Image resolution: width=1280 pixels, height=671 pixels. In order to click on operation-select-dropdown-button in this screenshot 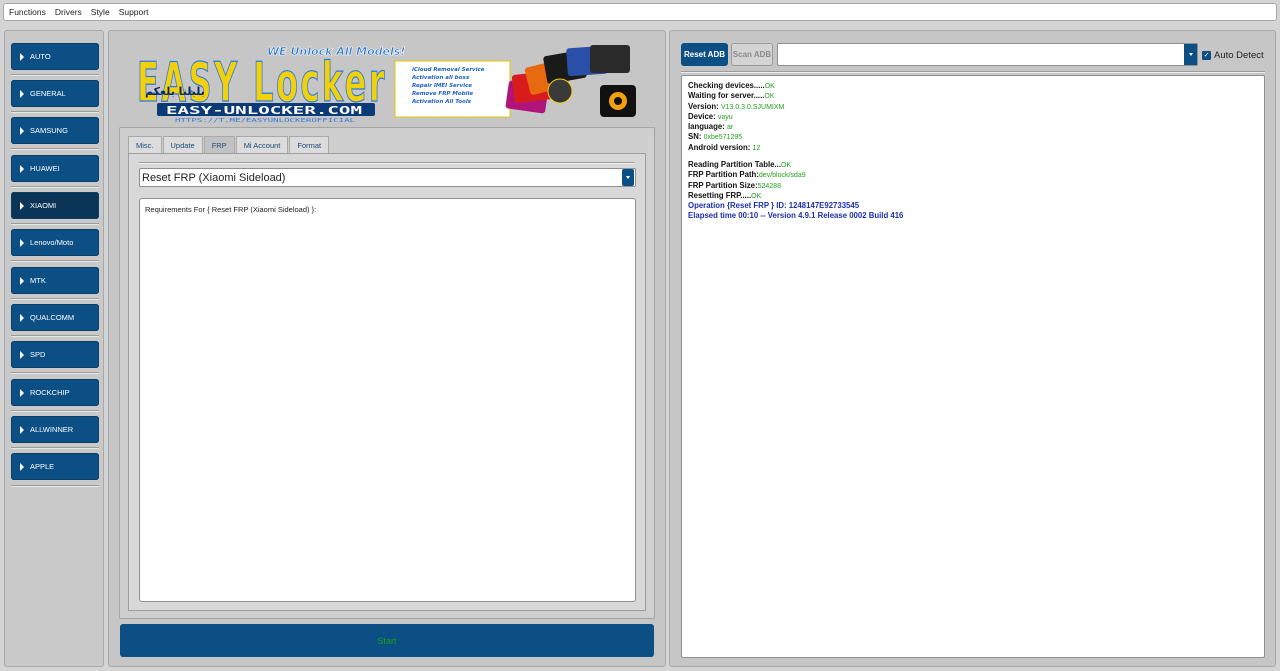, I will do `click(628, 177)`.